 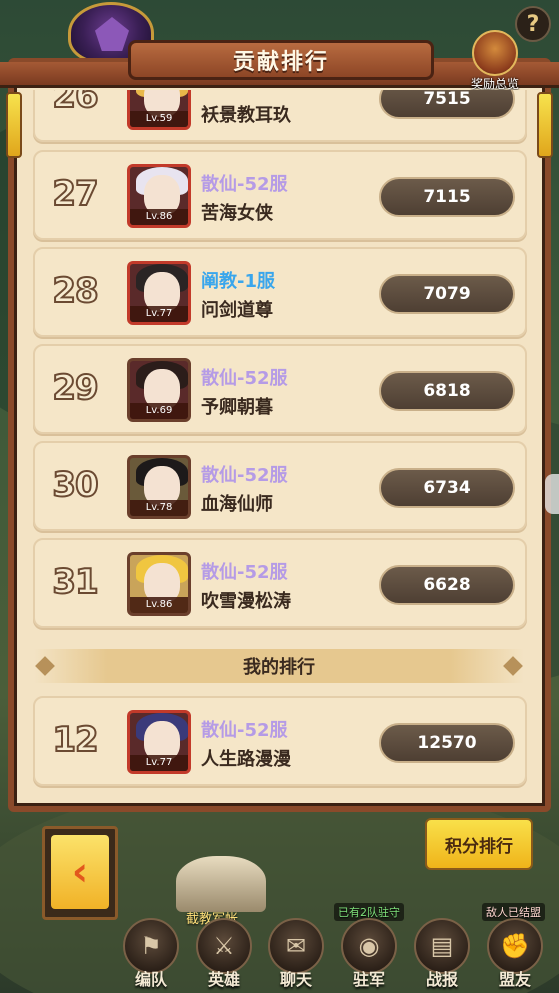 I want to click on score-value: 6734, so click(x=447, y=488).